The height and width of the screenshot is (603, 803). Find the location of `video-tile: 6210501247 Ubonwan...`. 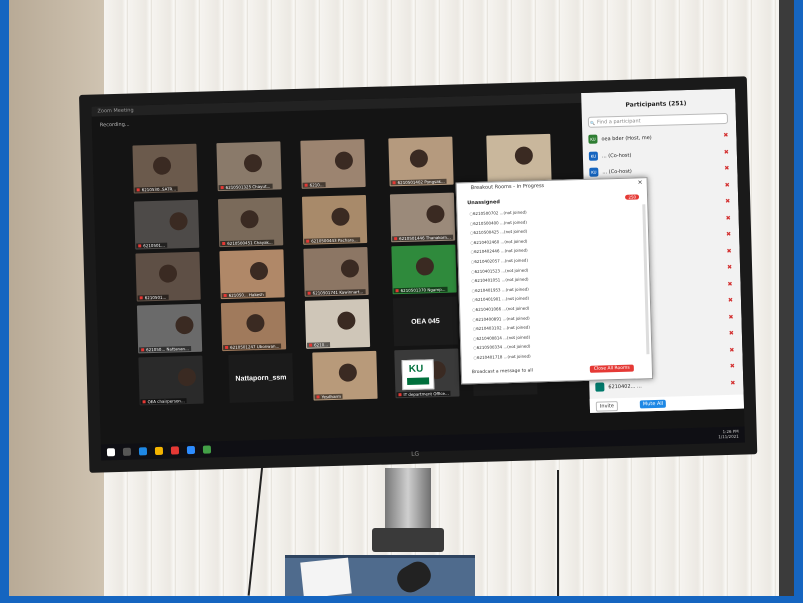

video-tile: 6210501247 Ubonwan... is located at coordinates (253, 326).